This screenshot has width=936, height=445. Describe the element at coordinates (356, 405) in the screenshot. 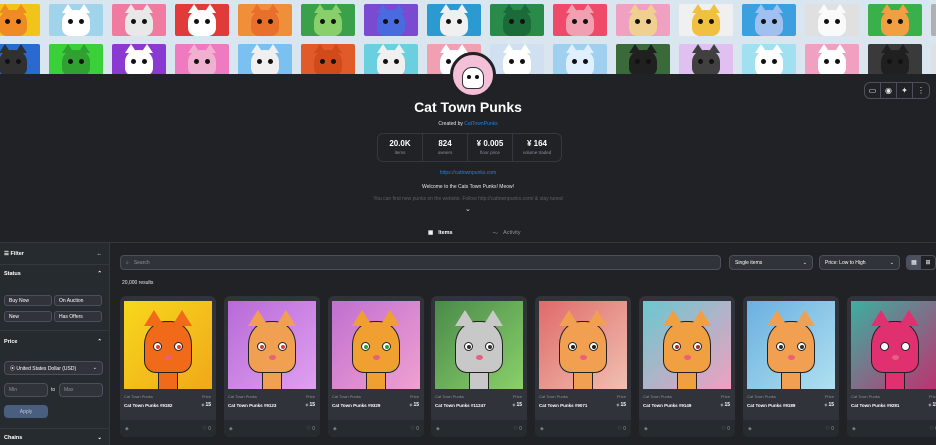

I see `item-name: Cat Town Punks #9329` at that location.